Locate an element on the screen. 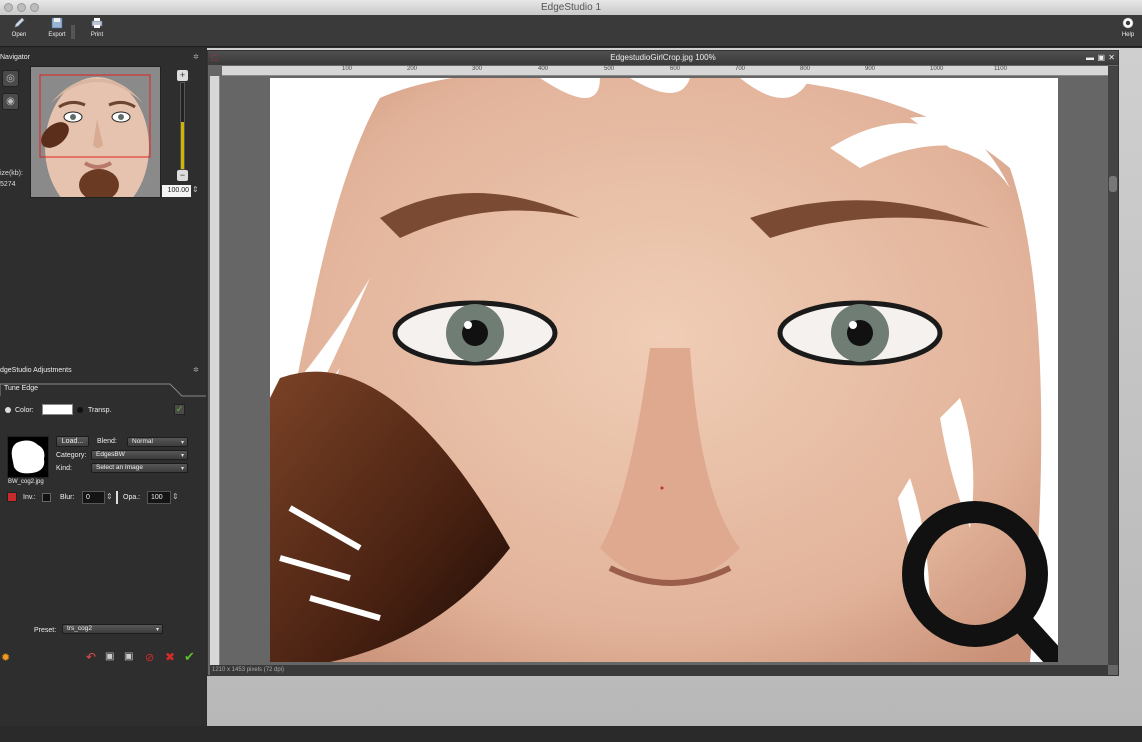 Image resolution: width=1142 pixels, height=742 pixels. ruler-tick: 800 is located at coordinates (805, 69).